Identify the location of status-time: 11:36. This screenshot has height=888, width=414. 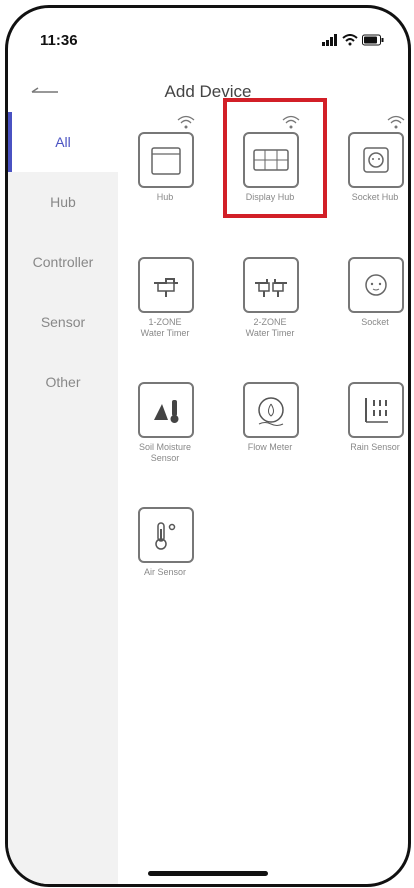
(59, 40).